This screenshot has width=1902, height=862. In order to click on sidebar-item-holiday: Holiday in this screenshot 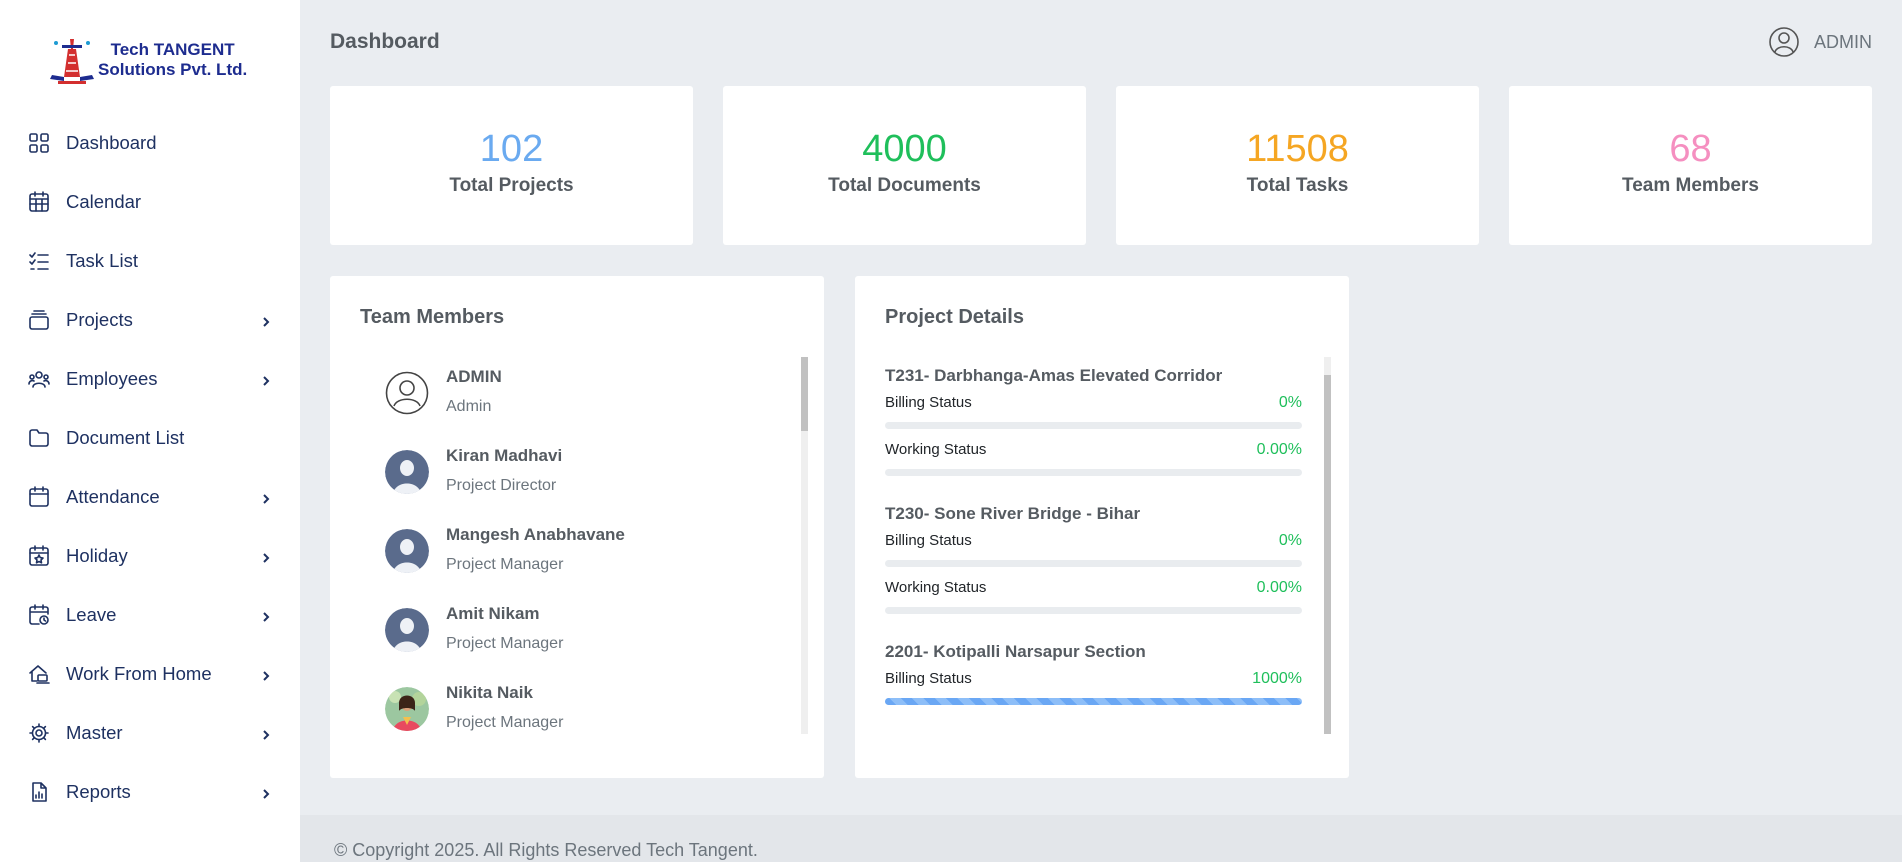, I will do `click(150, 555)`.